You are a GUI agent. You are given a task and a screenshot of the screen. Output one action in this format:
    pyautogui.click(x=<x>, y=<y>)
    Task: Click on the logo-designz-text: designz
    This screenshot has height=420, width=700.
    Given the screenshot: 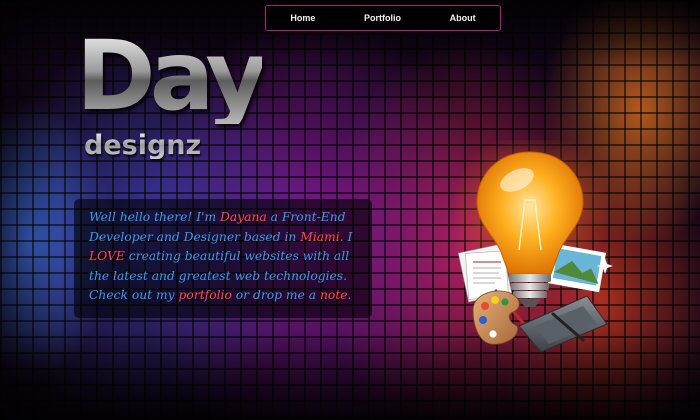 What is the action you would take?
    pyautogui.click(x=143, y=145)
    